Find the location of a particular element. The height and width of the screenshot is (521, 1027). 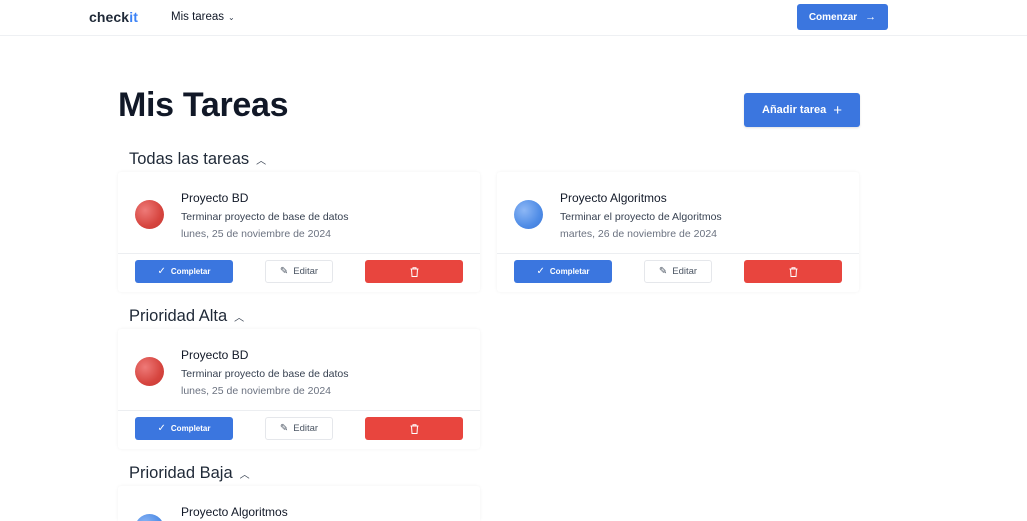

section-label: Todas las tareas is located at coordinates (189, 159).